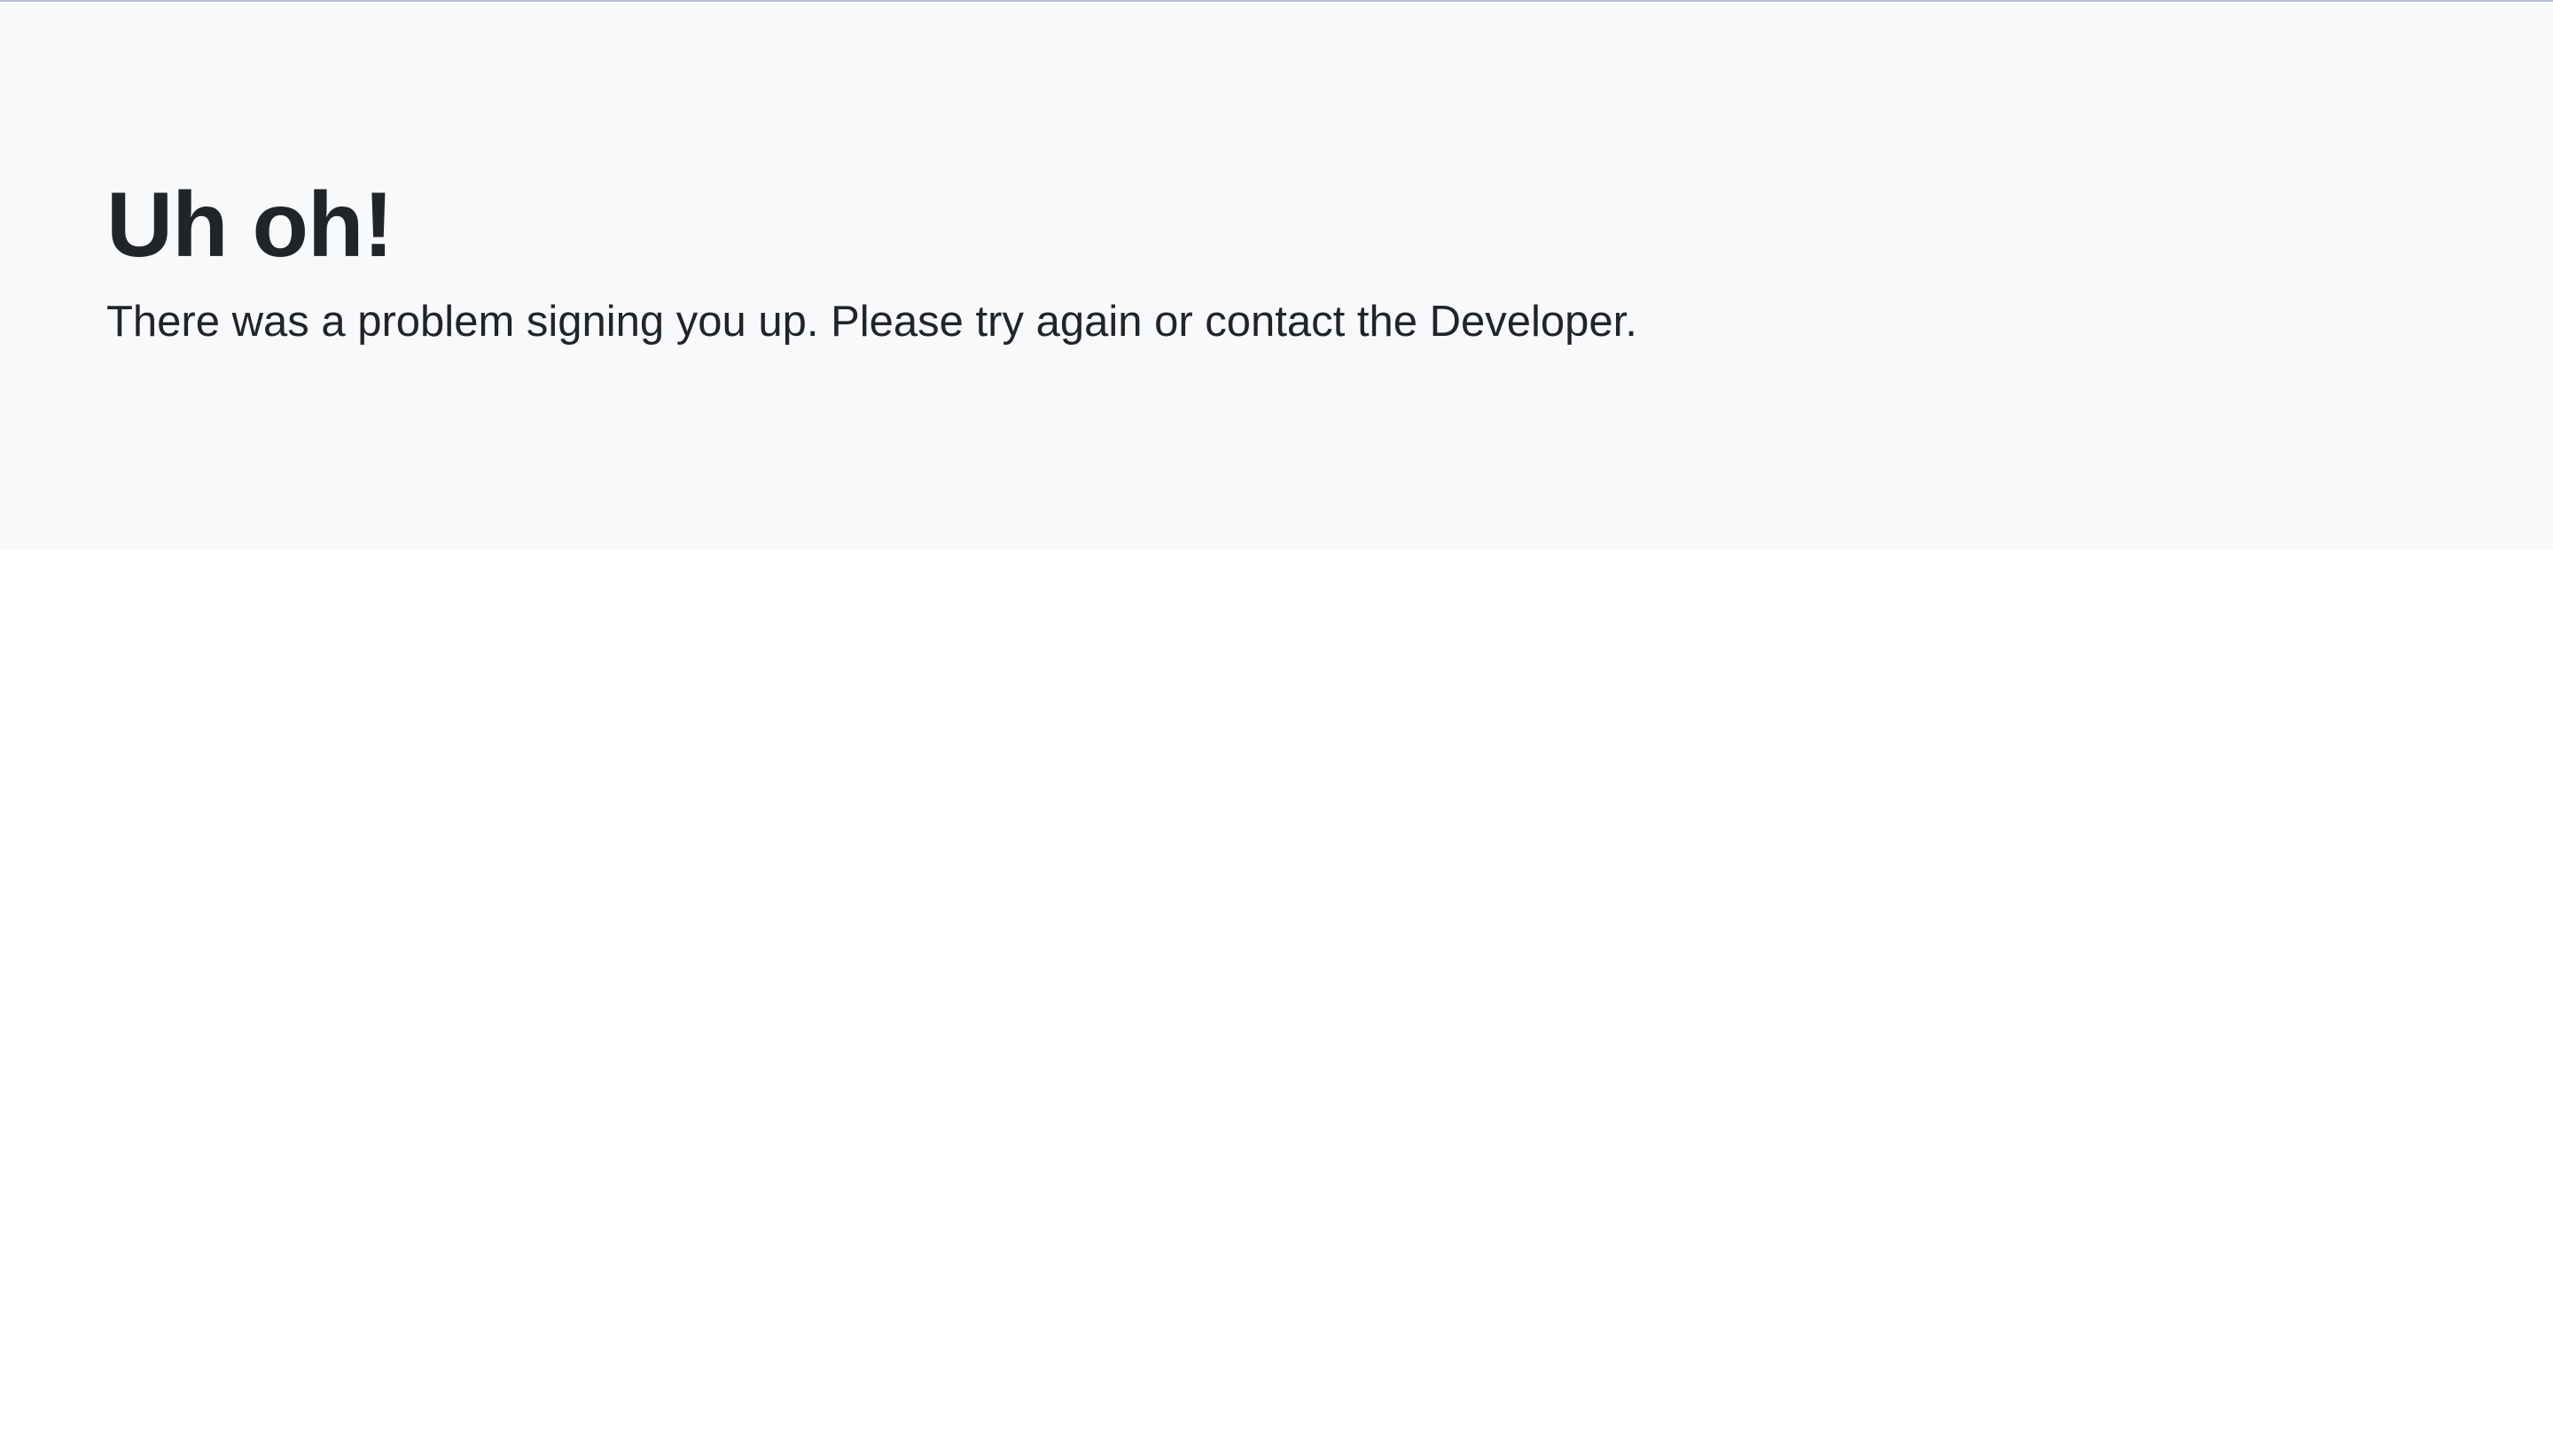 Image resolution: width=2553 pixels, height=1456 pixels. I want to click on error-title: Uh oh!, so click(250, 225).